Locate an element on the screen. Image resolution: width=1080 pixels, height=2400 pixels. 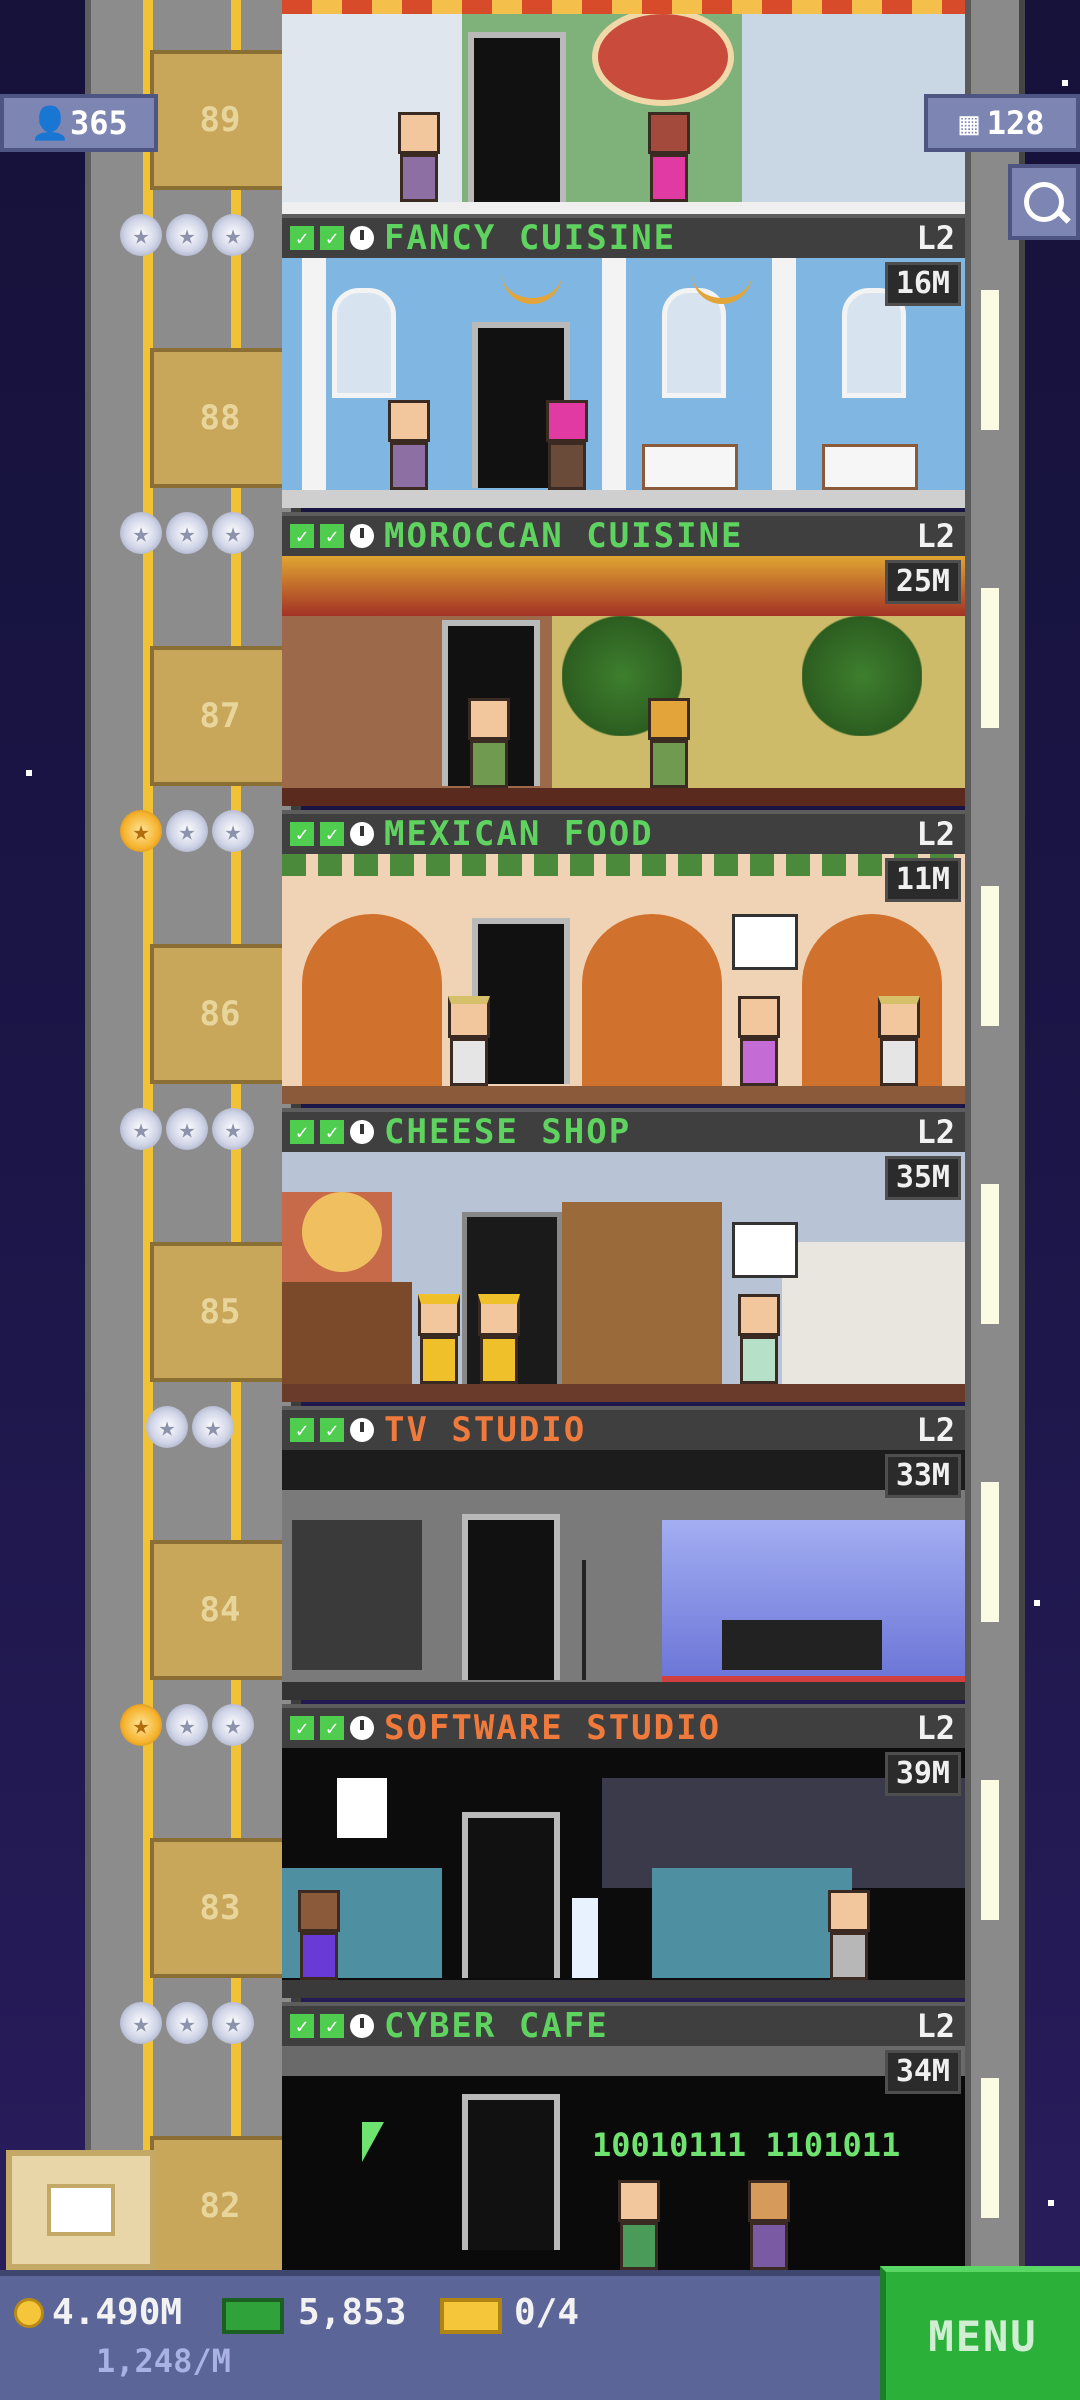
bitbook-button is located at coordinates (81, 2210).